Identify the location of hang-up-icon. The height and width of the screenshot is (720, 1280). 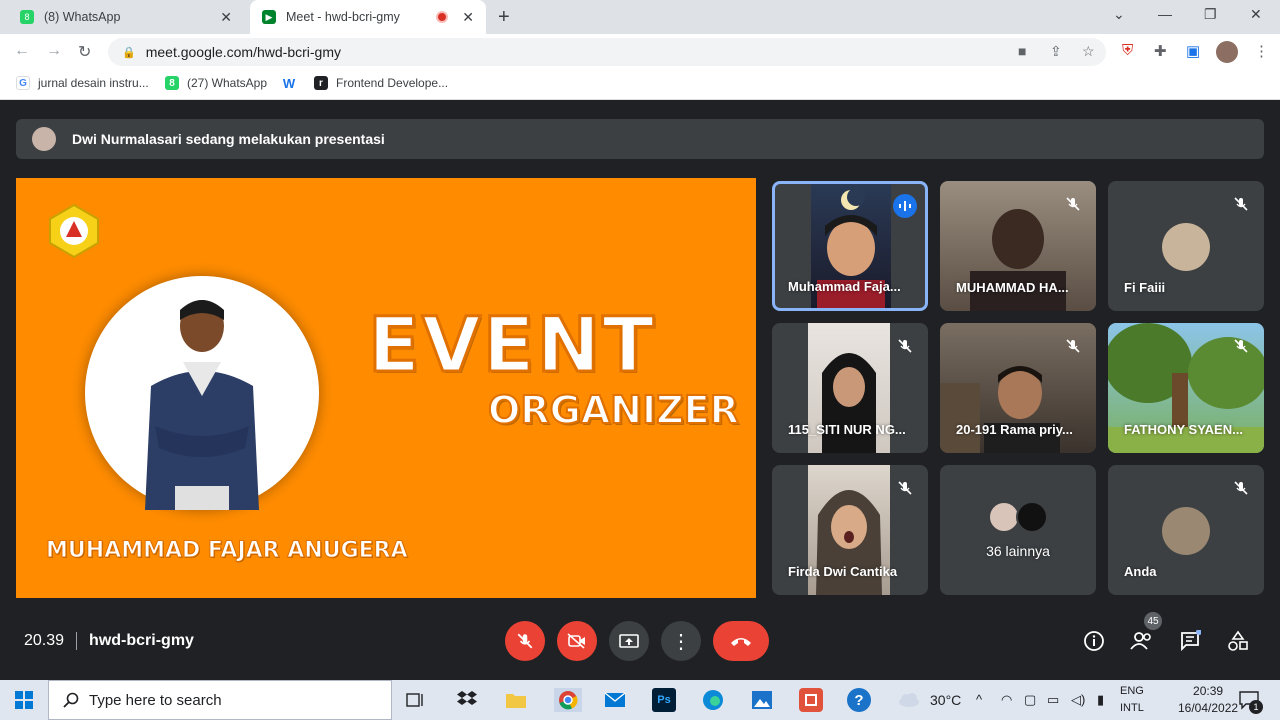
(741, 642).